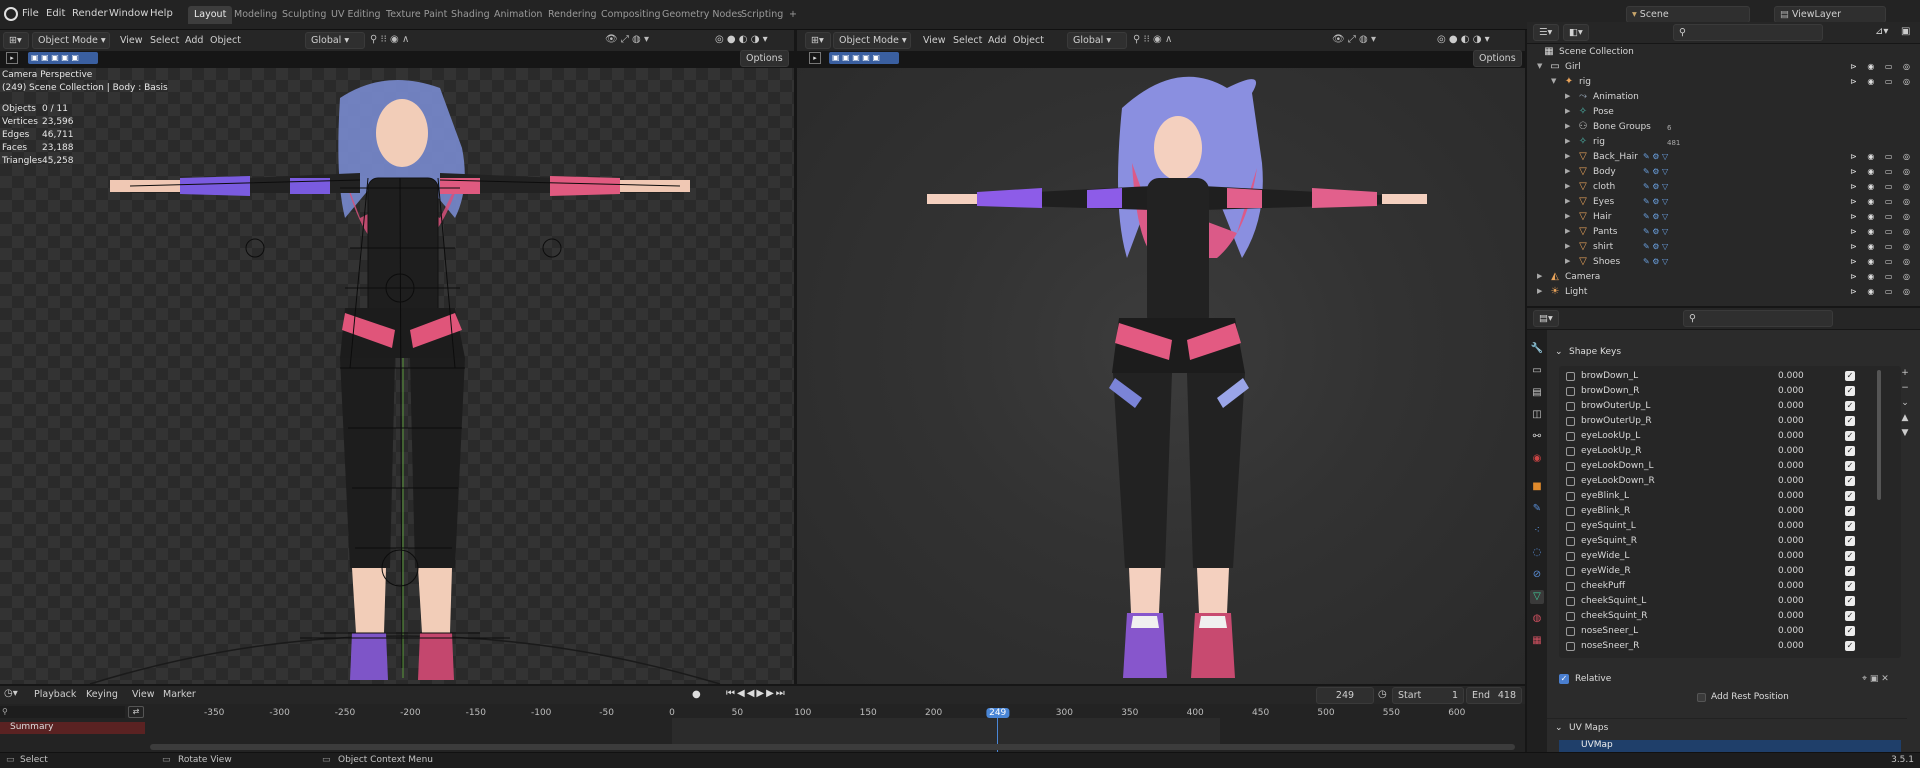 The width and height of the screenshot is (1920, 768). I want to click on right-tool-toggle: ▸, so click(815, 58).